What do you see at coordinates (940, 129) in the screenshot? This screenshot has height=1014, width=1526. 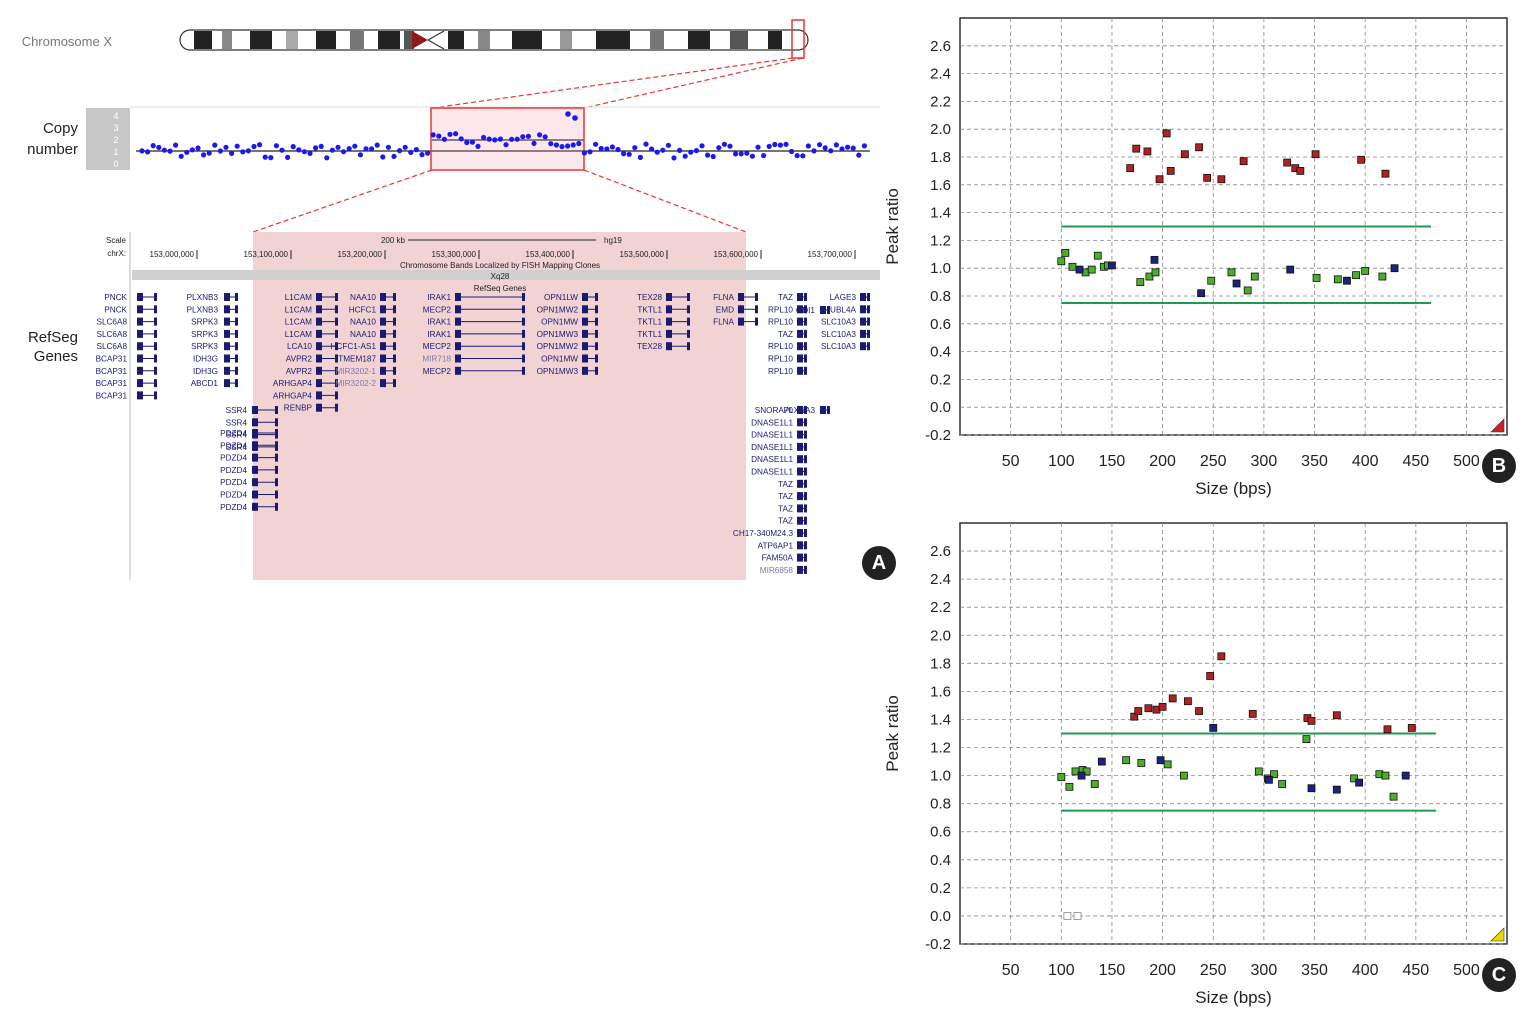 I see `y-tick-label: 2.0` at bounding box center [940, 129].